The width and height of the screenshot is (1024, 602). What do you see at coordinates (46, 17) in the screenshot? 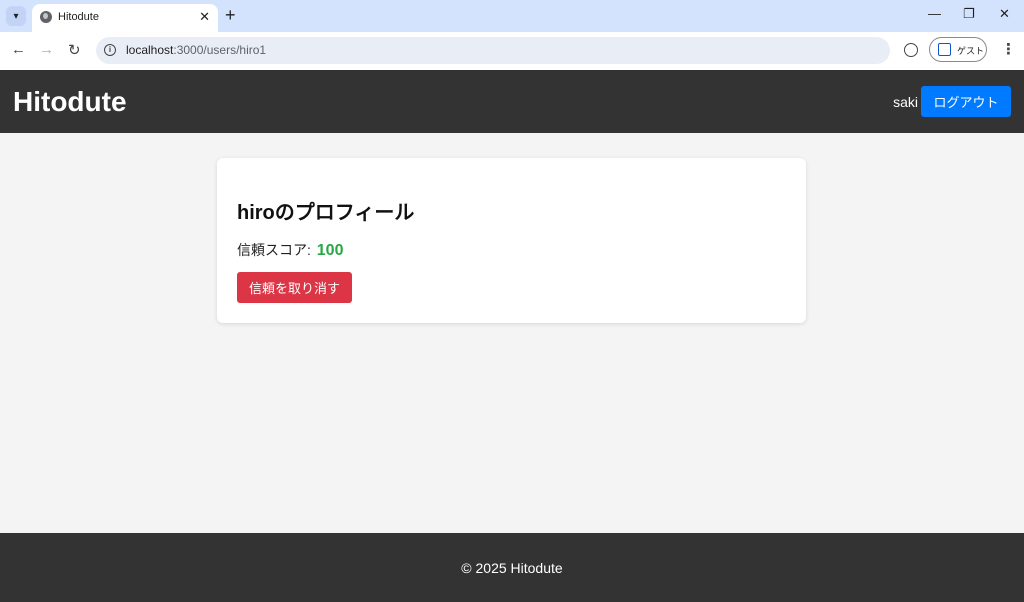
I see `globe-icon` at bounding box center [46, 17].